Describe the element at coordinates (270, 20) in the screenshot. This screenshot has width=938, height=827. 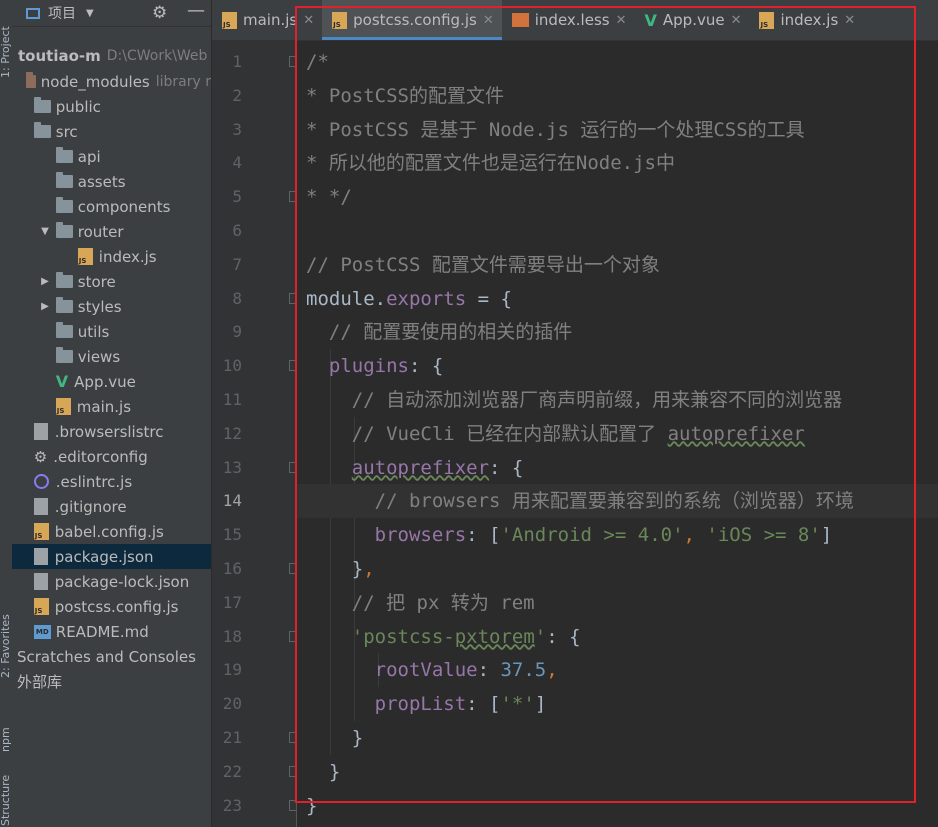
I see `editor-tab-label: main.js` at that location.